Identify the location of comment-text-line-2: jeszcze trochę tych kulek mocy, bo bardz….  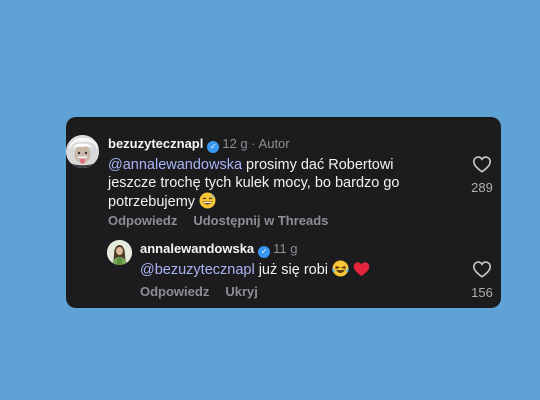
(254, 183).